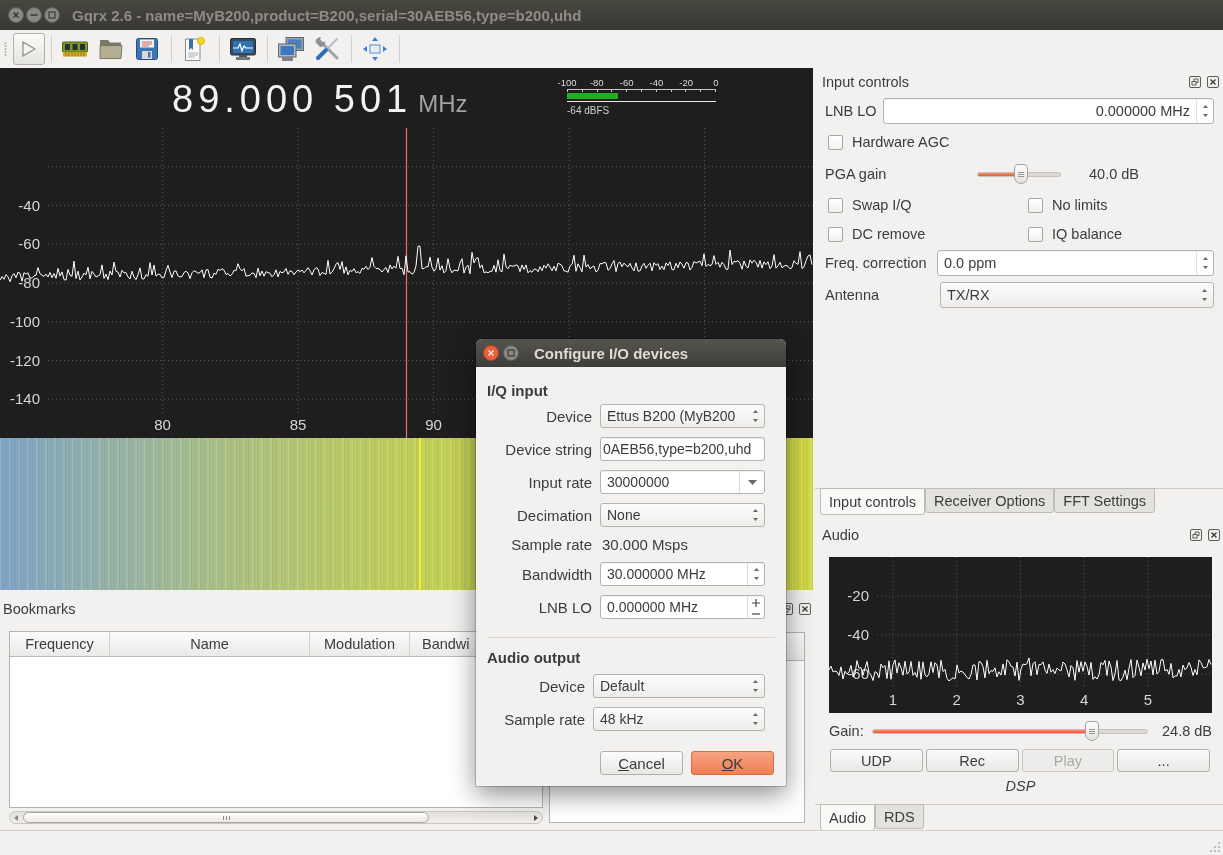  What do you see at coordinates (853, 295) in the screenshot?
I see `field-label: Antenna` at bounding box center [853, 295].